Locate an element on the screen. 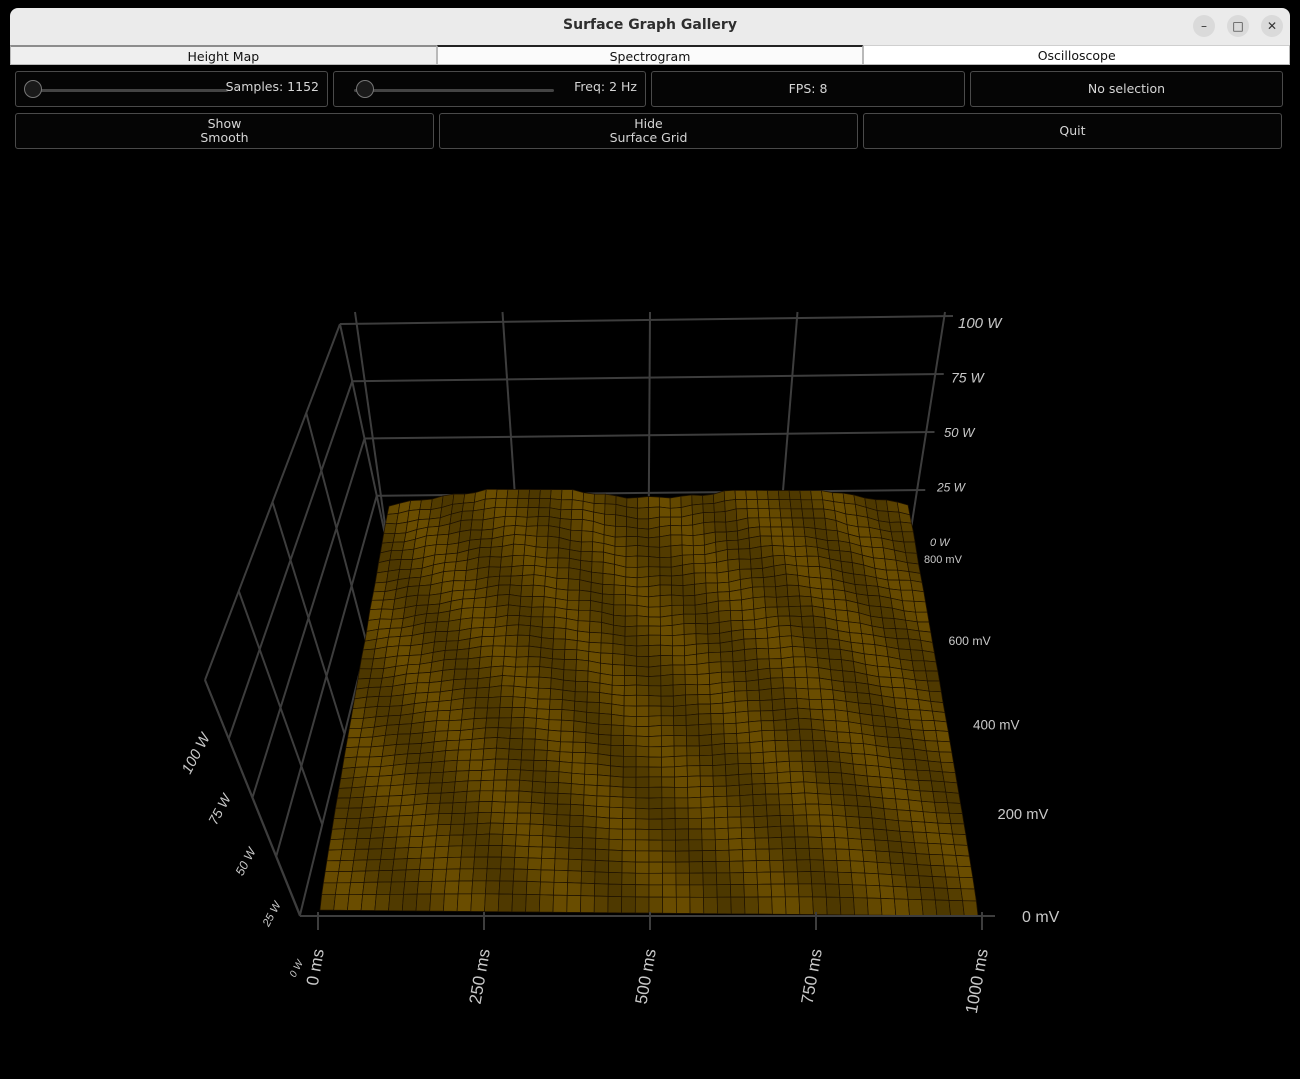 Image resolution: width=1300 pixels, height=1079 pixels. time-tick-label: 500 ms is located at coordinates (646, 976).